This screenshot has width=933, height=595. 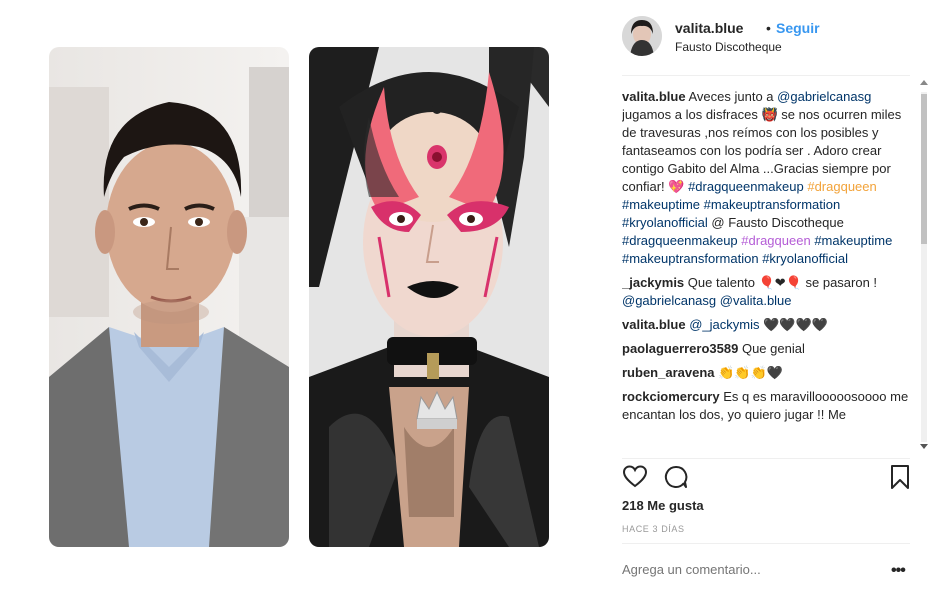 I want to click on heart-icon, so click(x=635, y=477).